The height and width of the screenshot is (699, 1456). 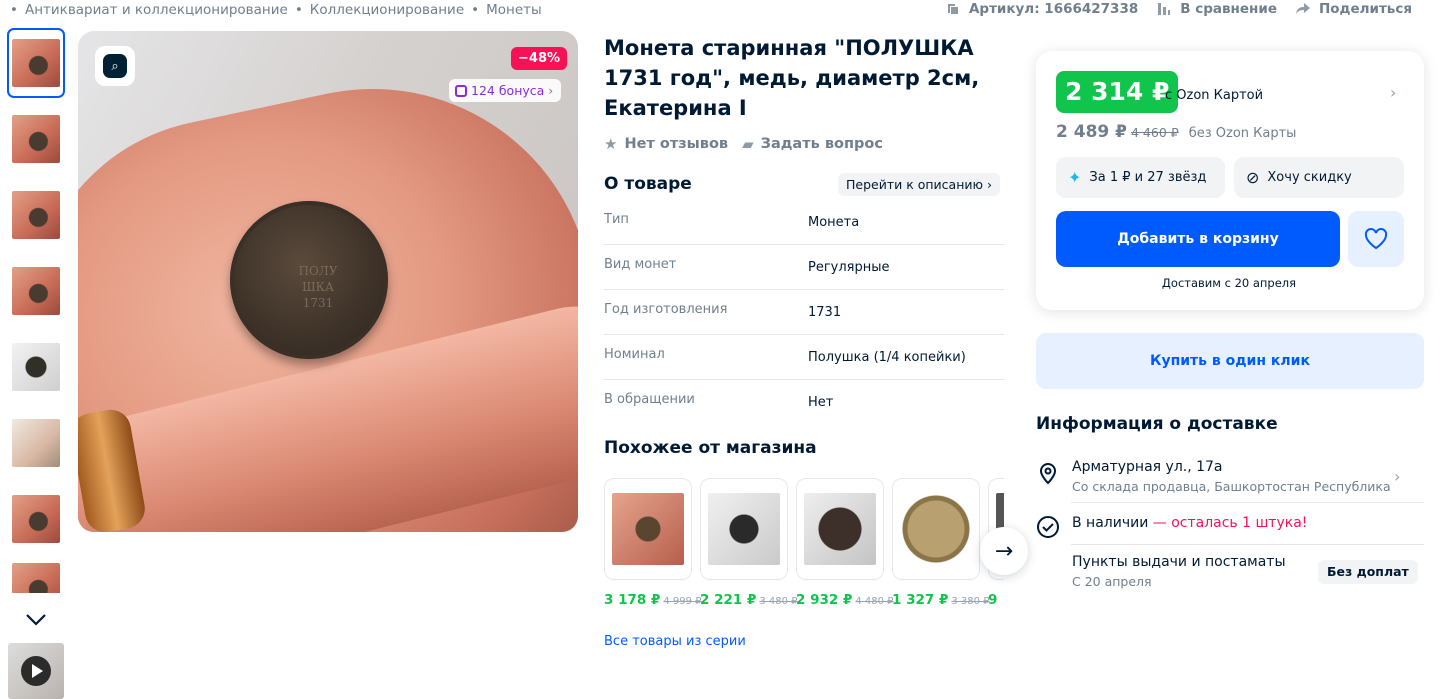 I want to click on buy-one-click-button: Купить в один клик, so click(x=1230, y=361).